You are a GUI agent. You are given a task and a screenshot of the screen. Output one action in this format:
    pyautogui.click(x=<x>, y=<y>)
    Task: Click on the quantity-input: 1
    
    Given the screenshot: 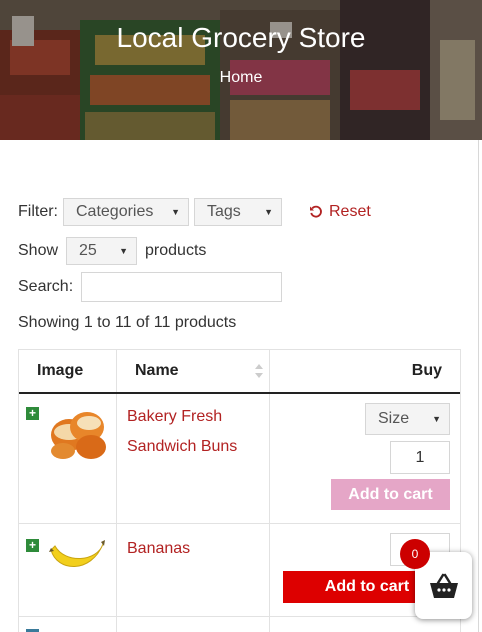 What is the action you would take?
    pyautogui.click(x=420, y=457)
    